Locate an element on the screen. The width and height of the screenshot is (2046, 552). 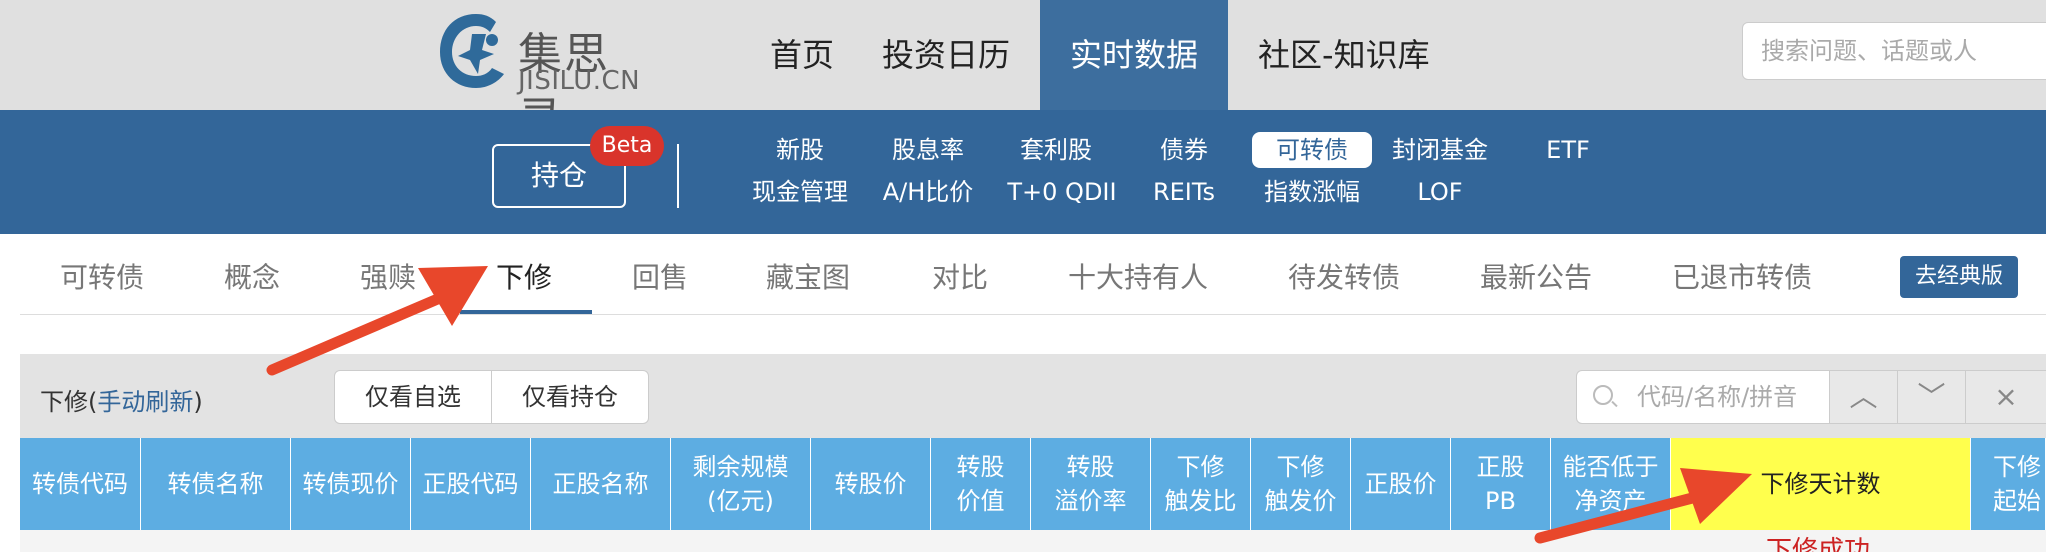
col-bond-price: 转债现价 is located at coordinates (351, 484).